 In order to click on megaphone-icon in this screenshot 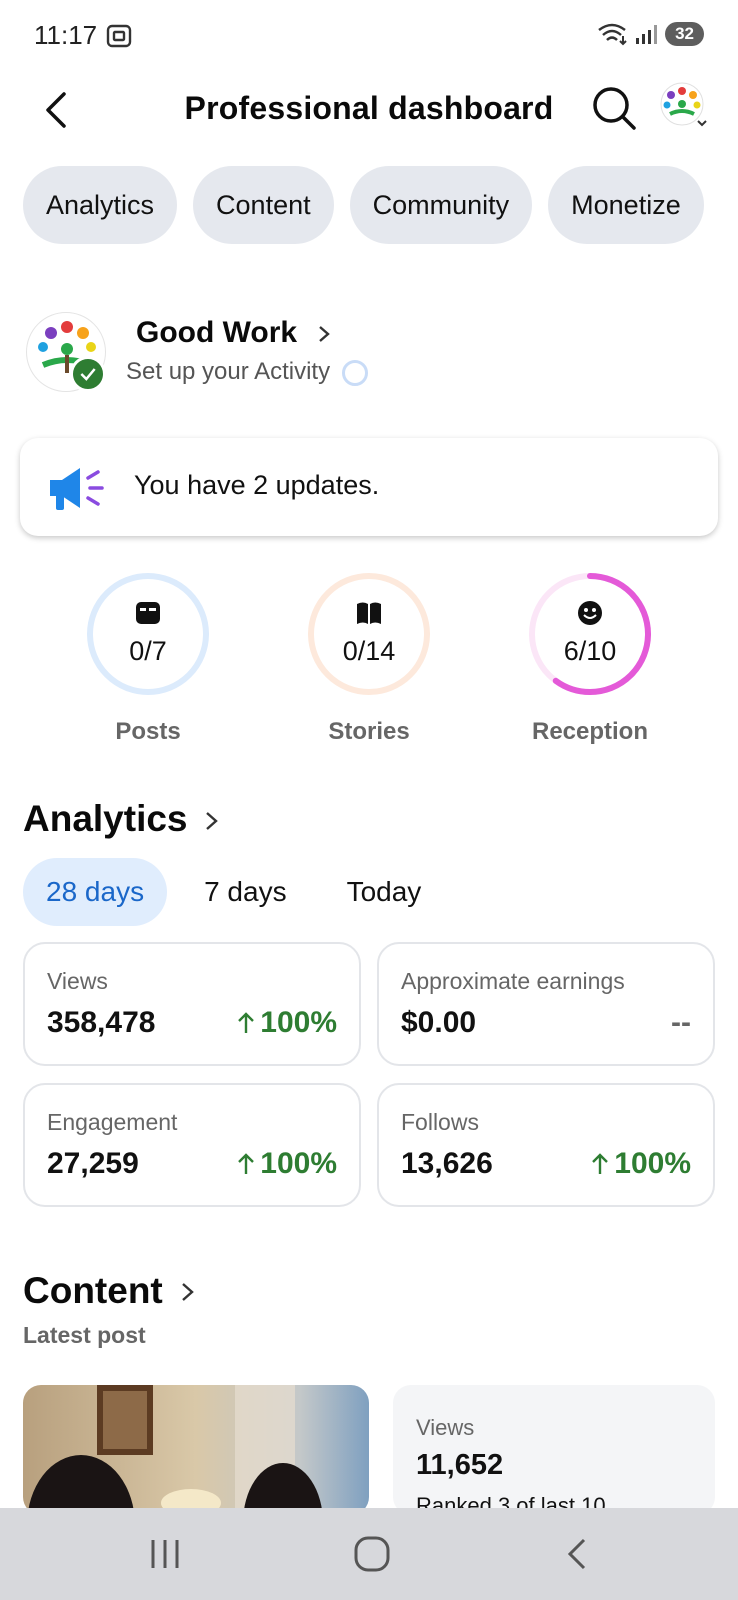, I will do `click(77, 489)`.